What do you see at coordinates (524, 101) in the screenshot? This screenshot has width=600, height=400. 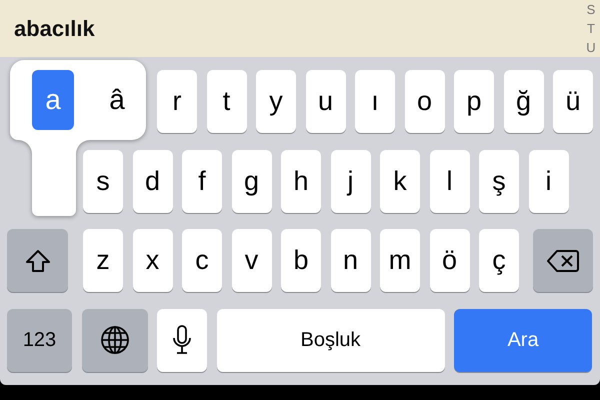 I see `letter-key: ğ` at bounding box center [524, 101].